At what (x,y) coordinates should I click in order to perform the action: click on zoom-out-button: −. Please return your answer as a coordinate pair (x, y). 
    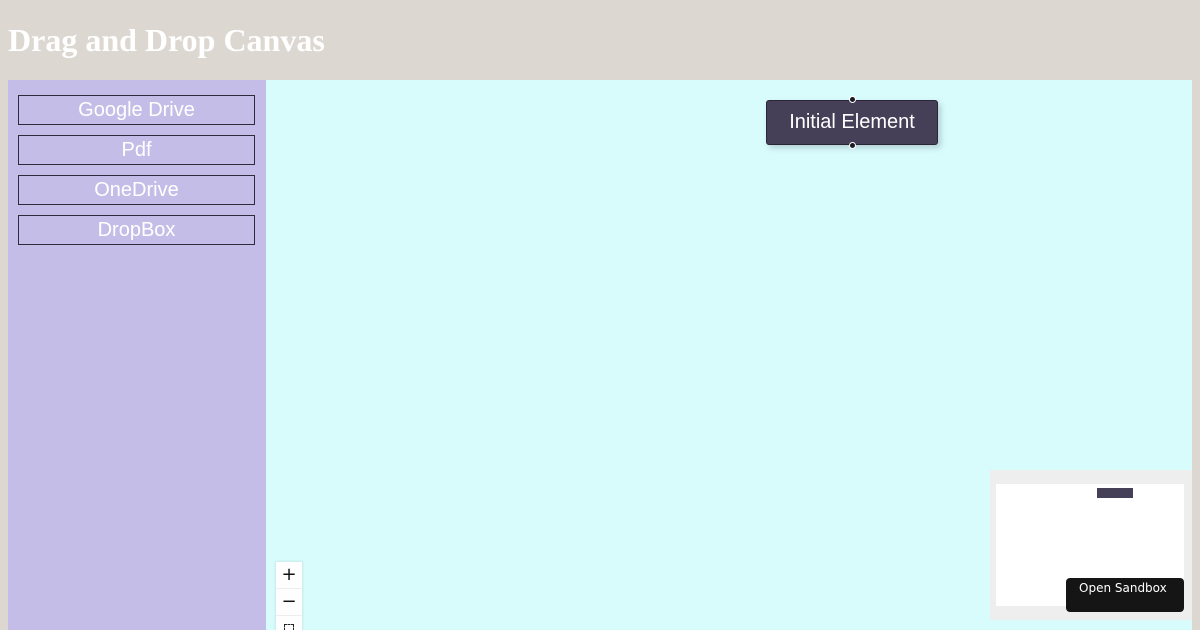
    Looking at the image, I should click on (289, 602).